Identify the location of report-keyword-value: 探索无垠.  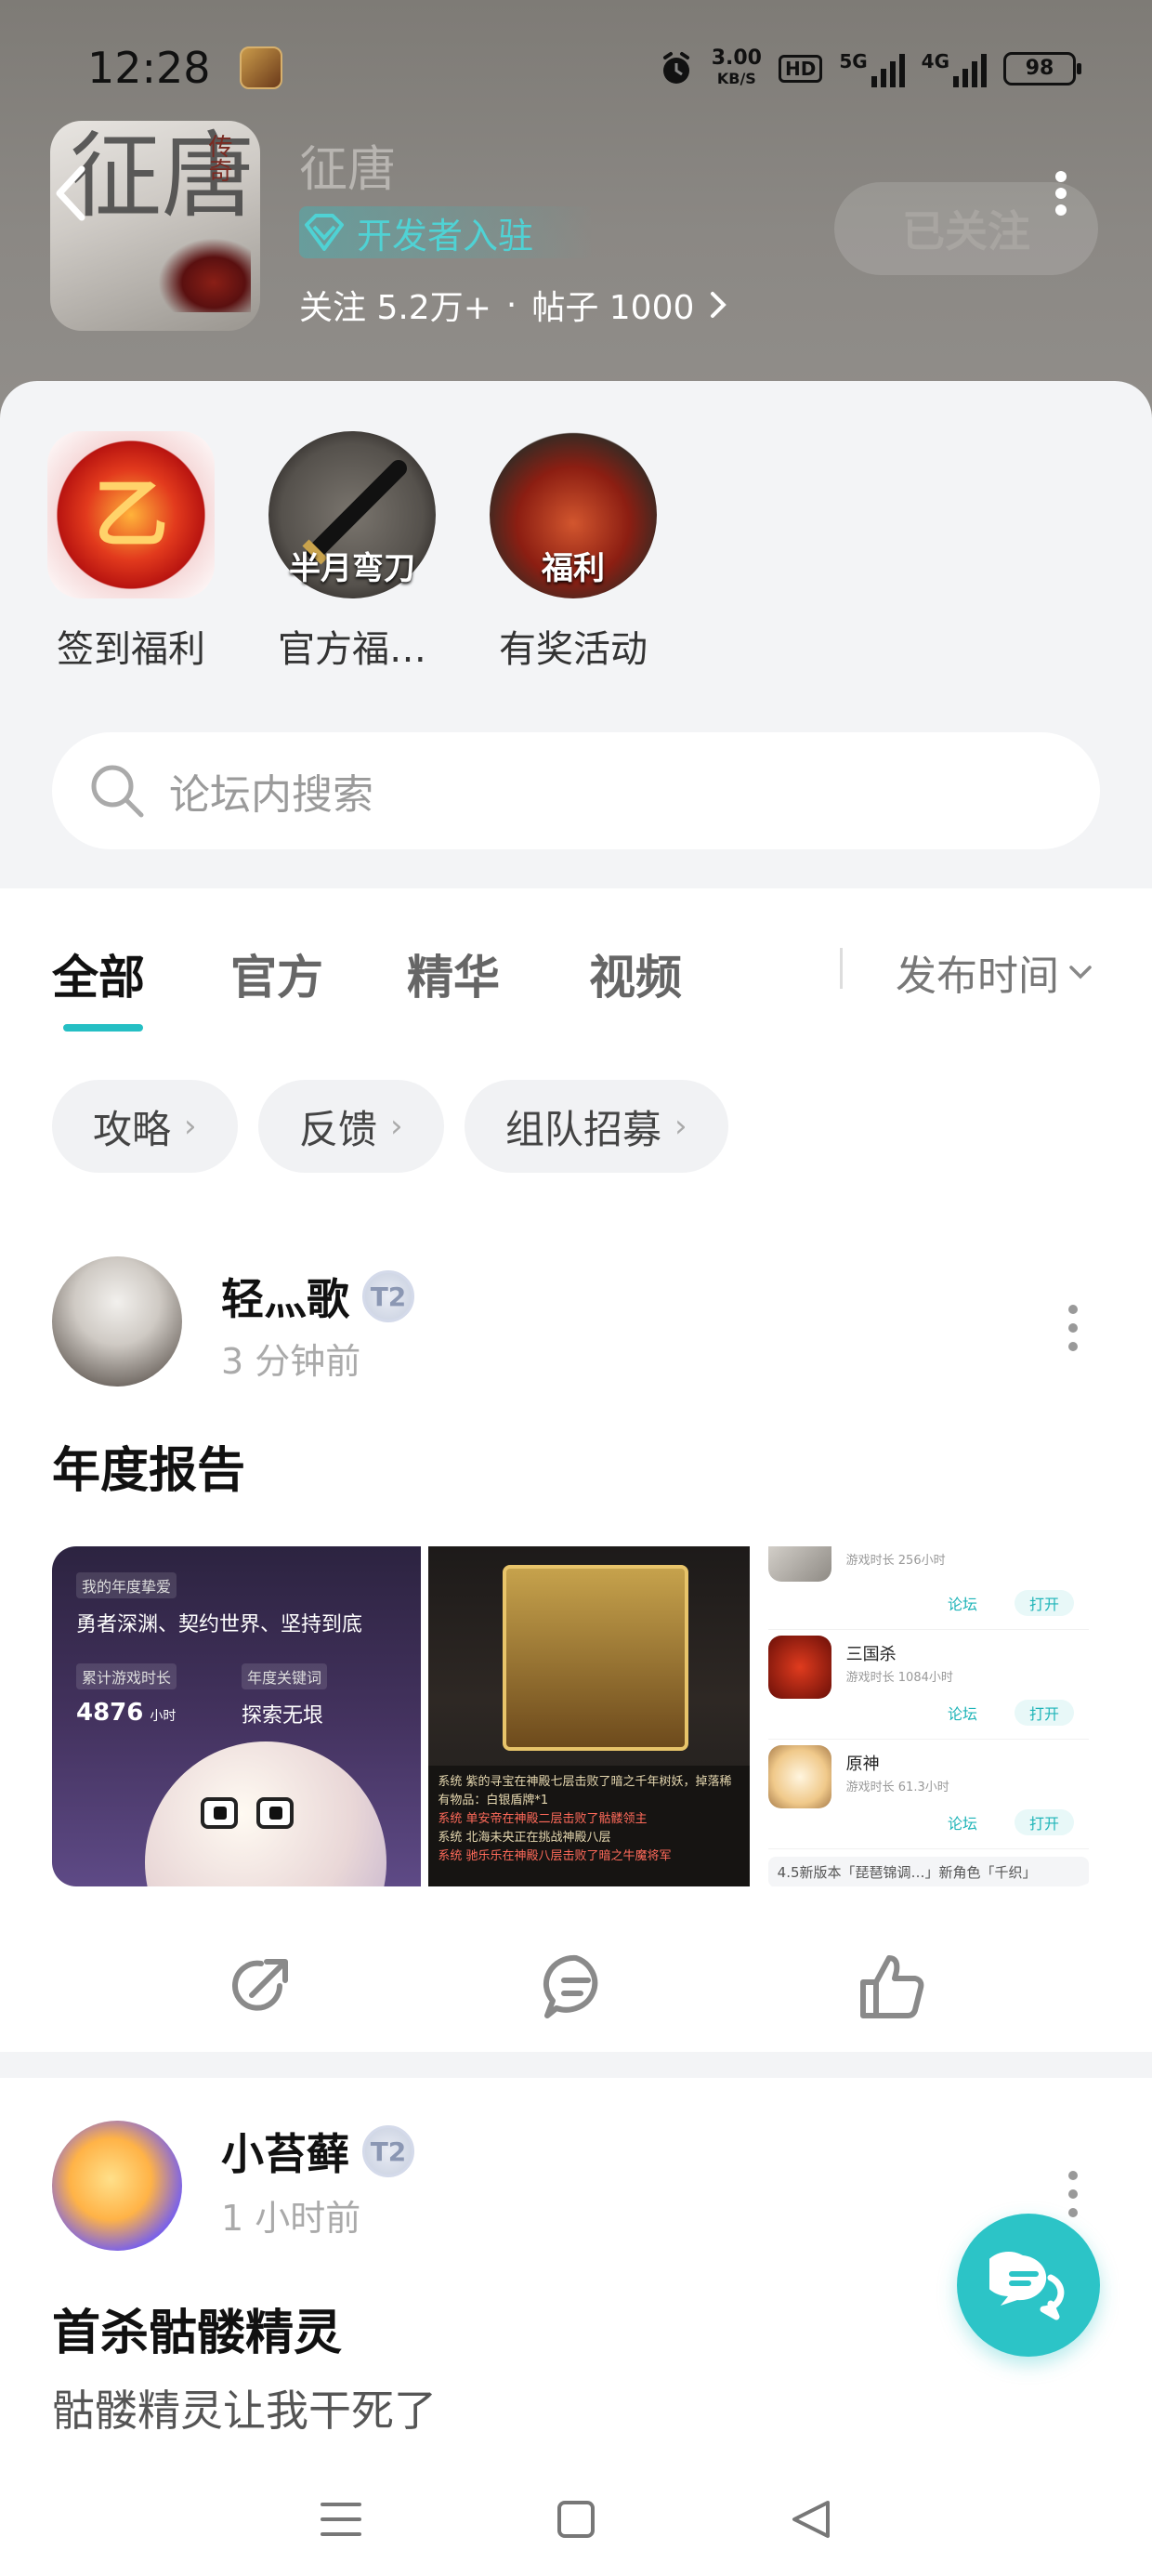
(283, 1716).